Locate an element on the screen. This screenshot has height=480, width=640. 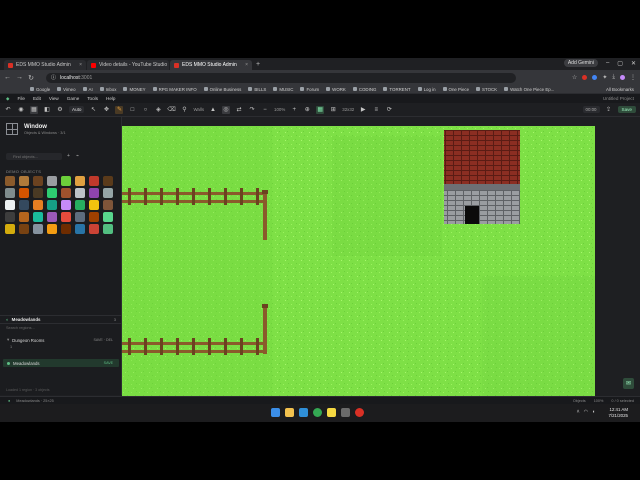
app-icon is located at coordinates (359, 412).